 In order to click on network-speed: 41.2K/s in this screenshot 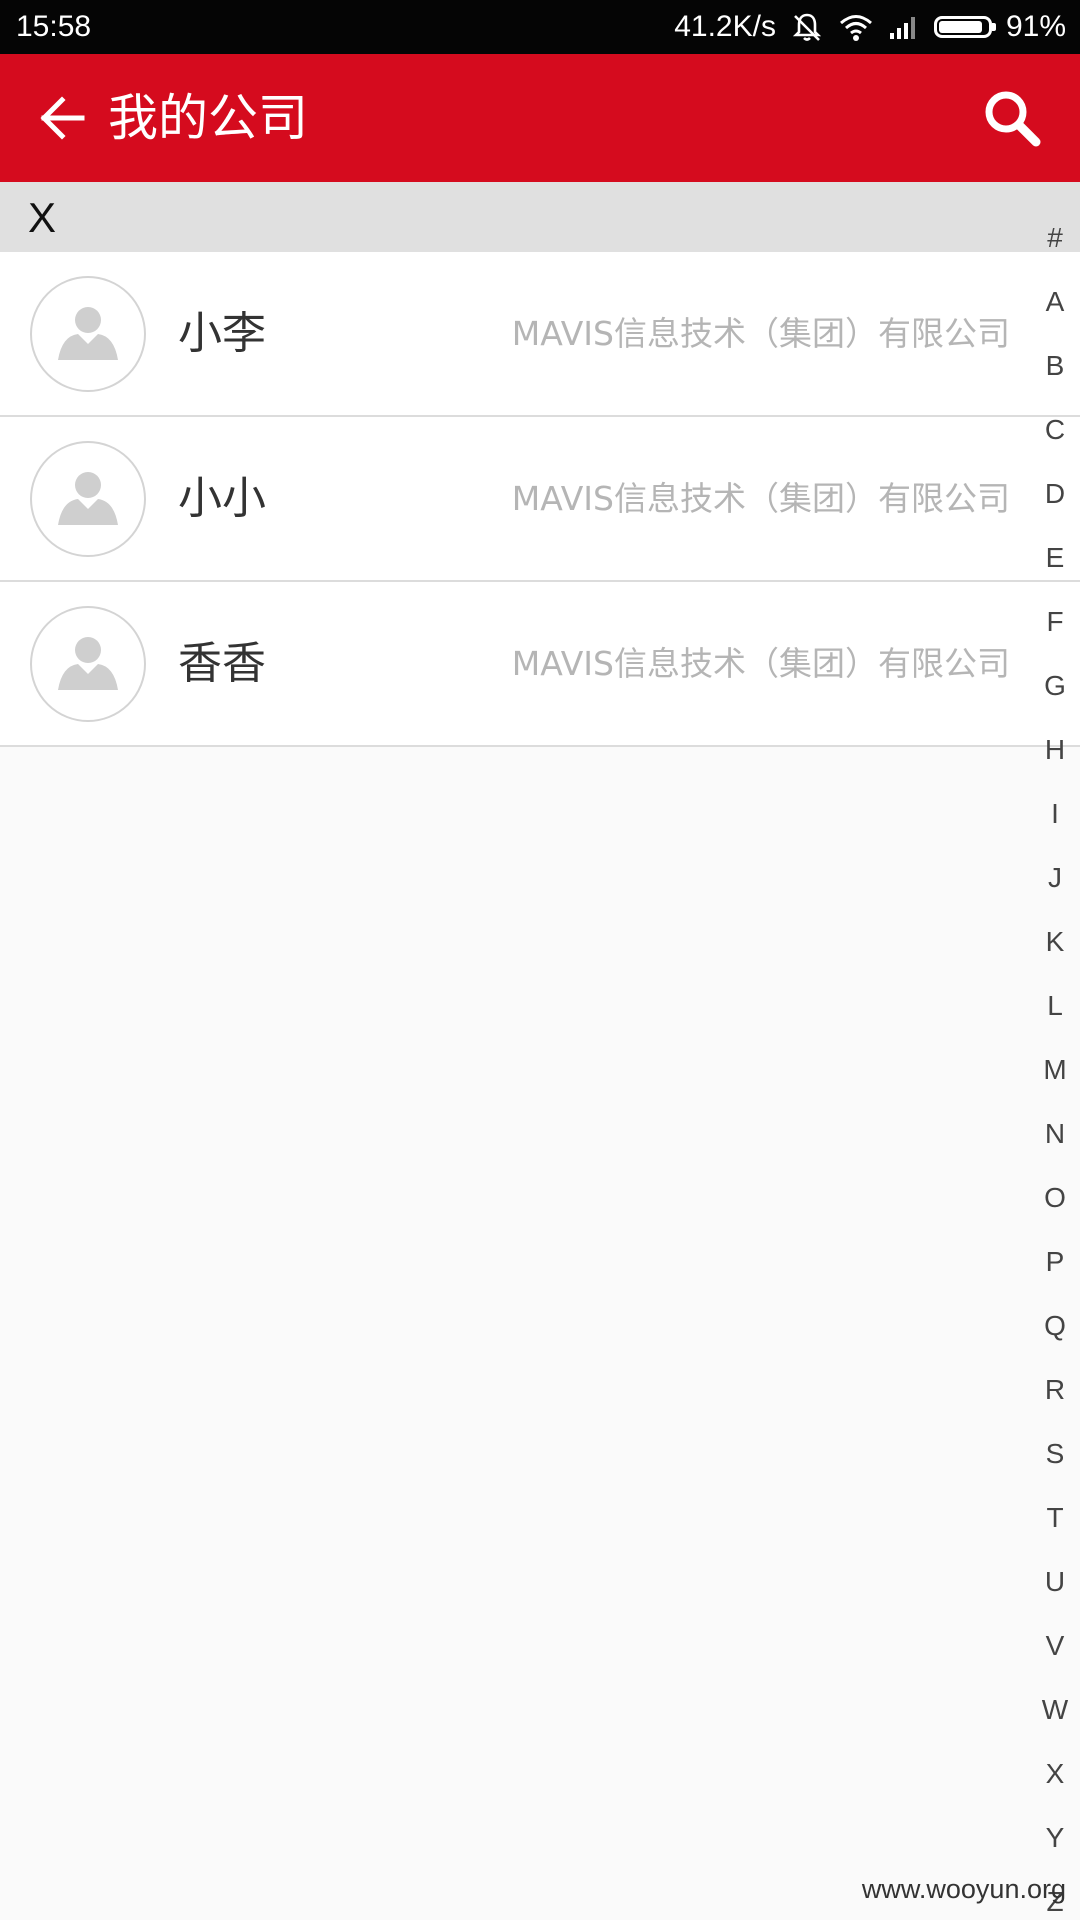, I will do `click(725, 26)`.